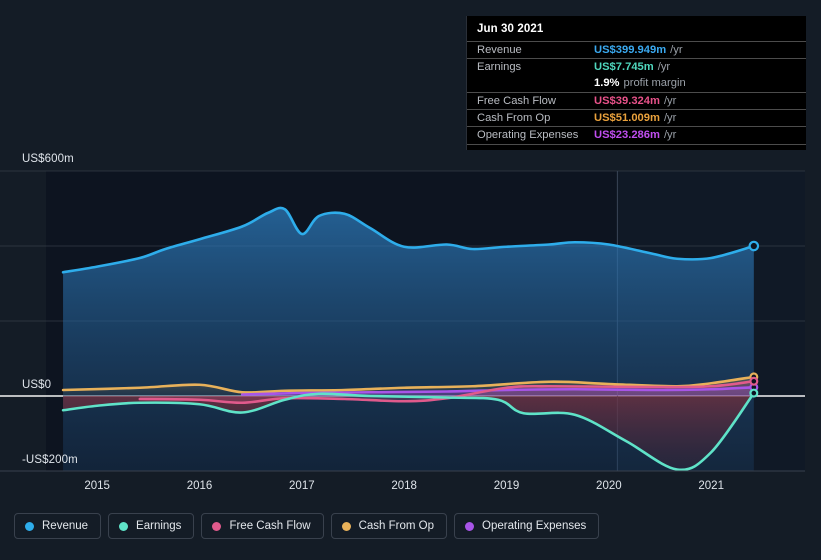  Describe the element at coordinates (624, 67) in the screenshot. I see `tooltip-row-value: US$7.745m` at that location.